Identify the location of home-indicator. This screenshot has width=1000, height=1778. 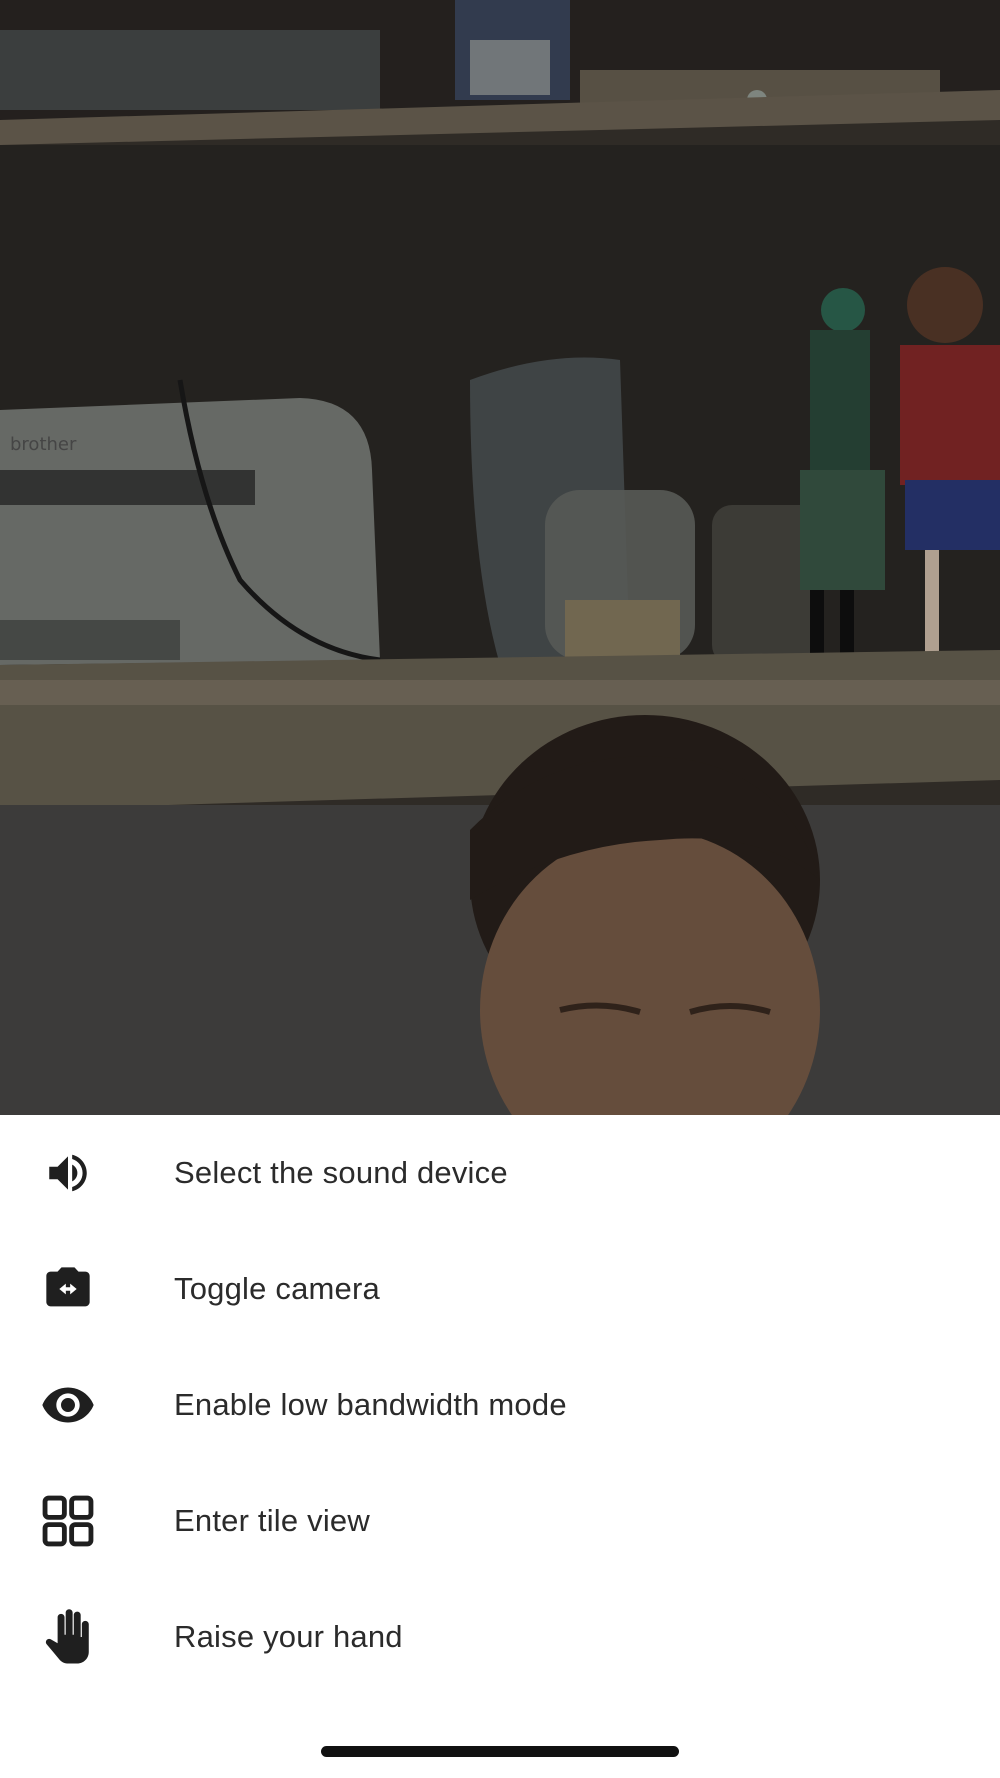
(500, 1751).